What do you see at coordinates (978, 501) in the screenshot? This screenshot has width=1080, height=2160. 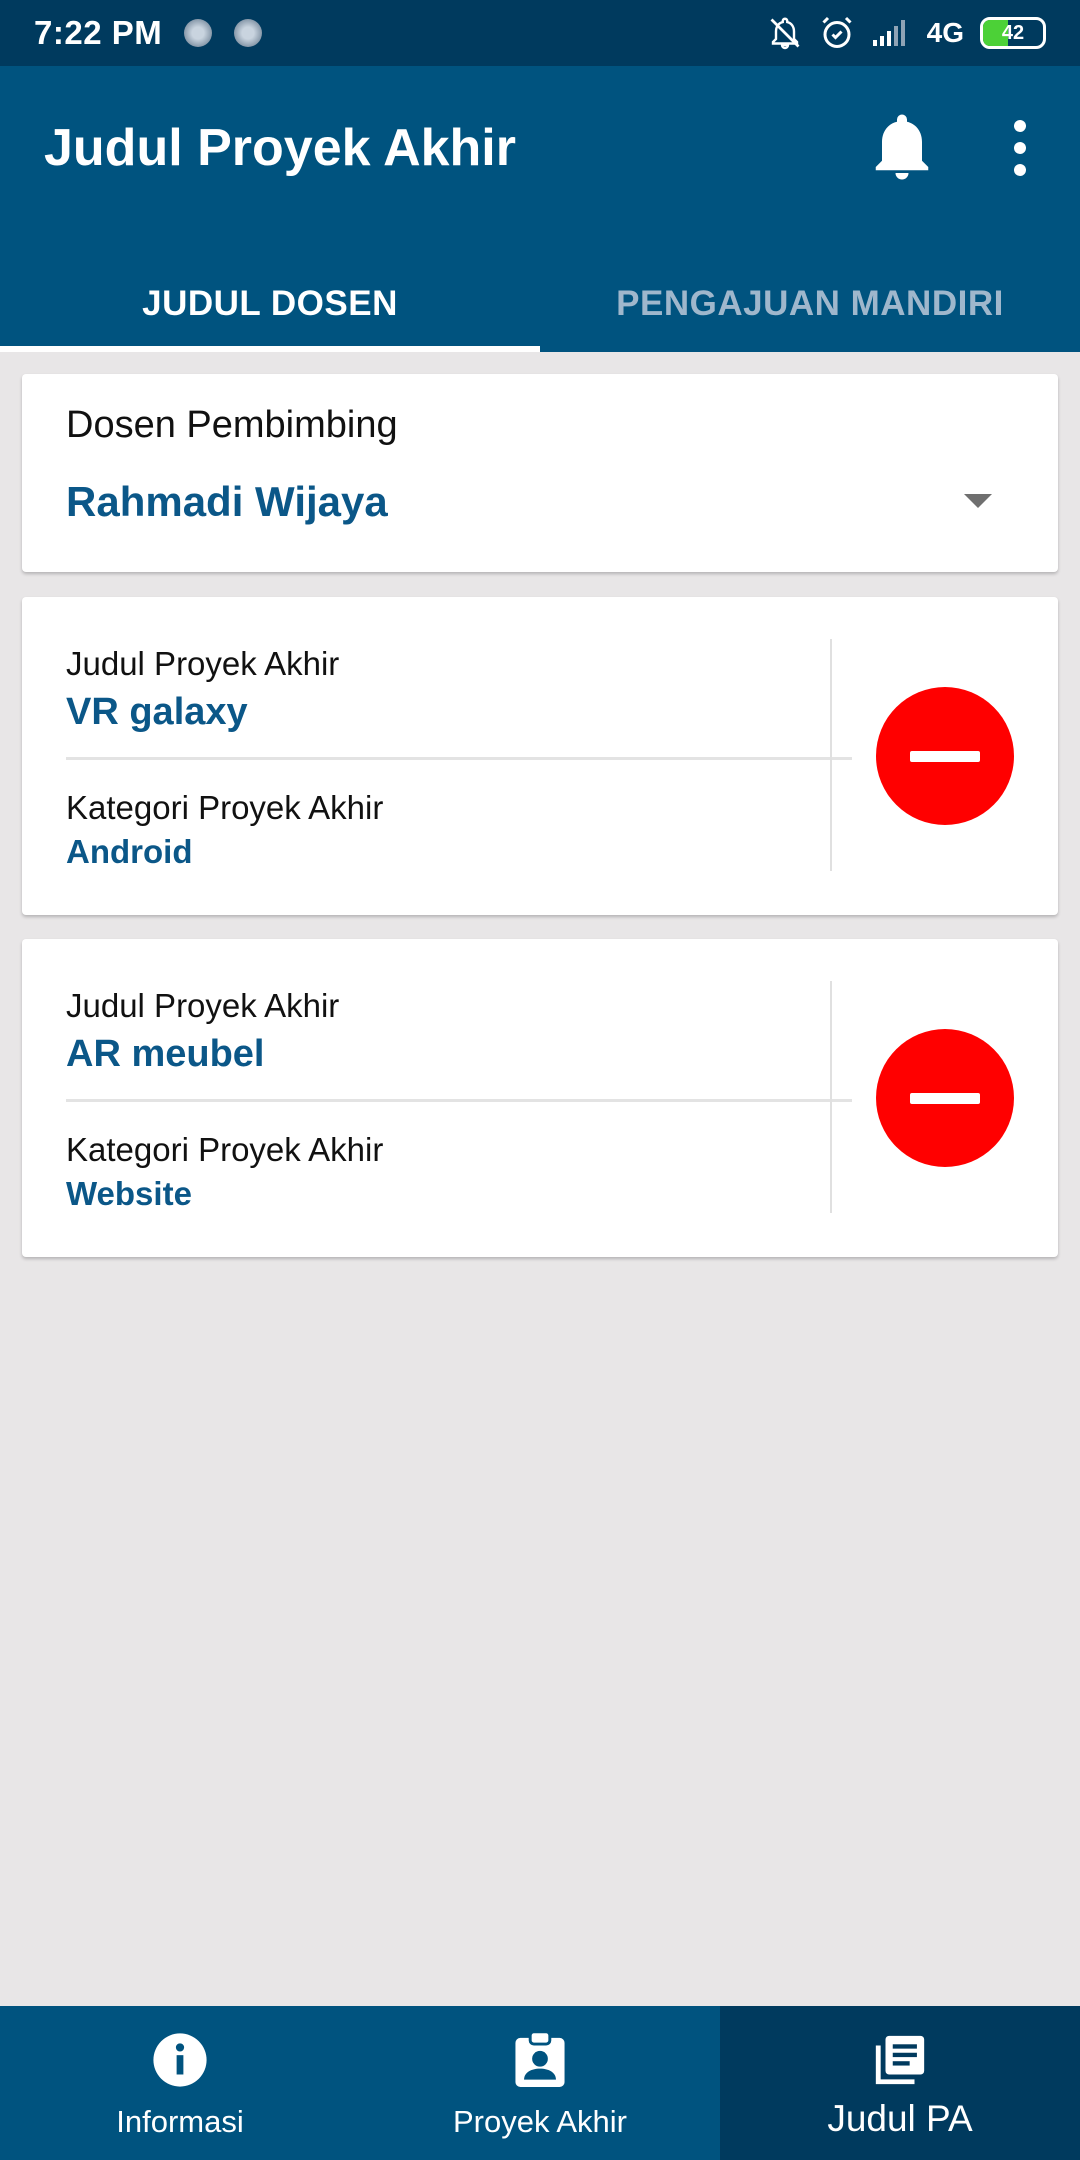 I see `dropdown-arrow-icon` at bounding box center [978, 501].